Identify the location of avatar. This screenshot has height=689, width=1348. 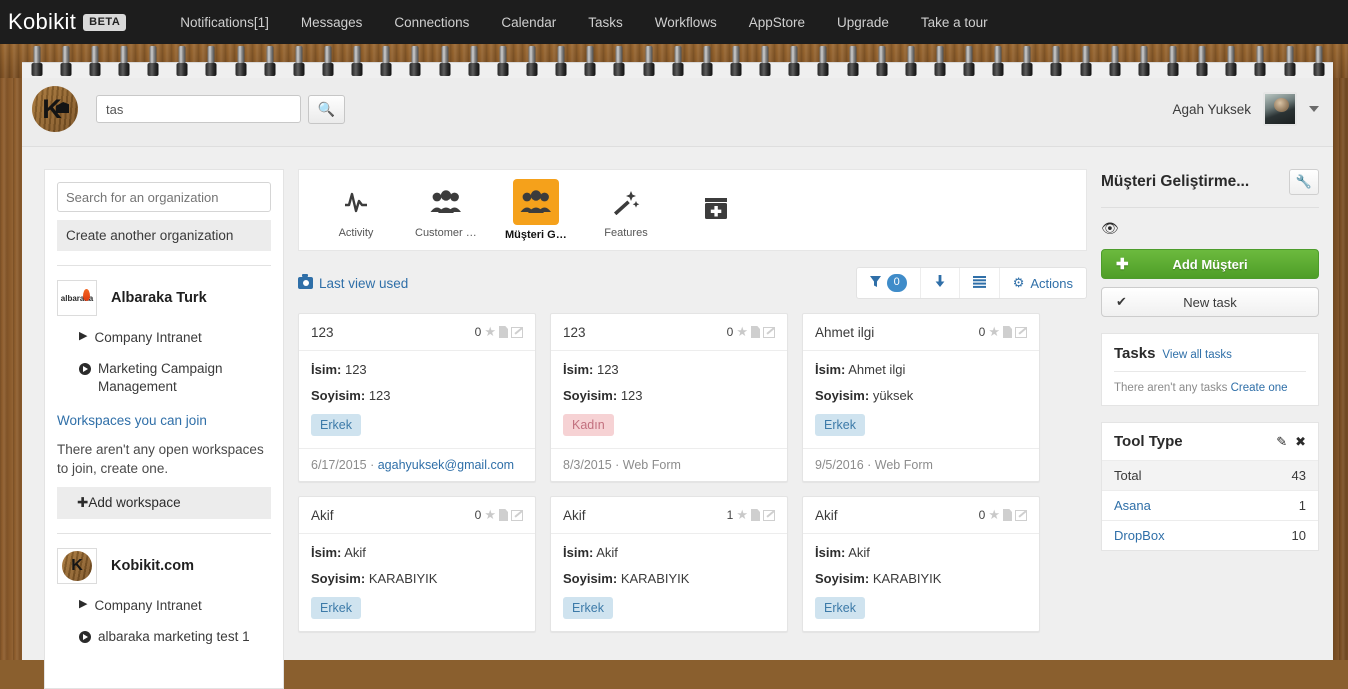
(1280, 109).